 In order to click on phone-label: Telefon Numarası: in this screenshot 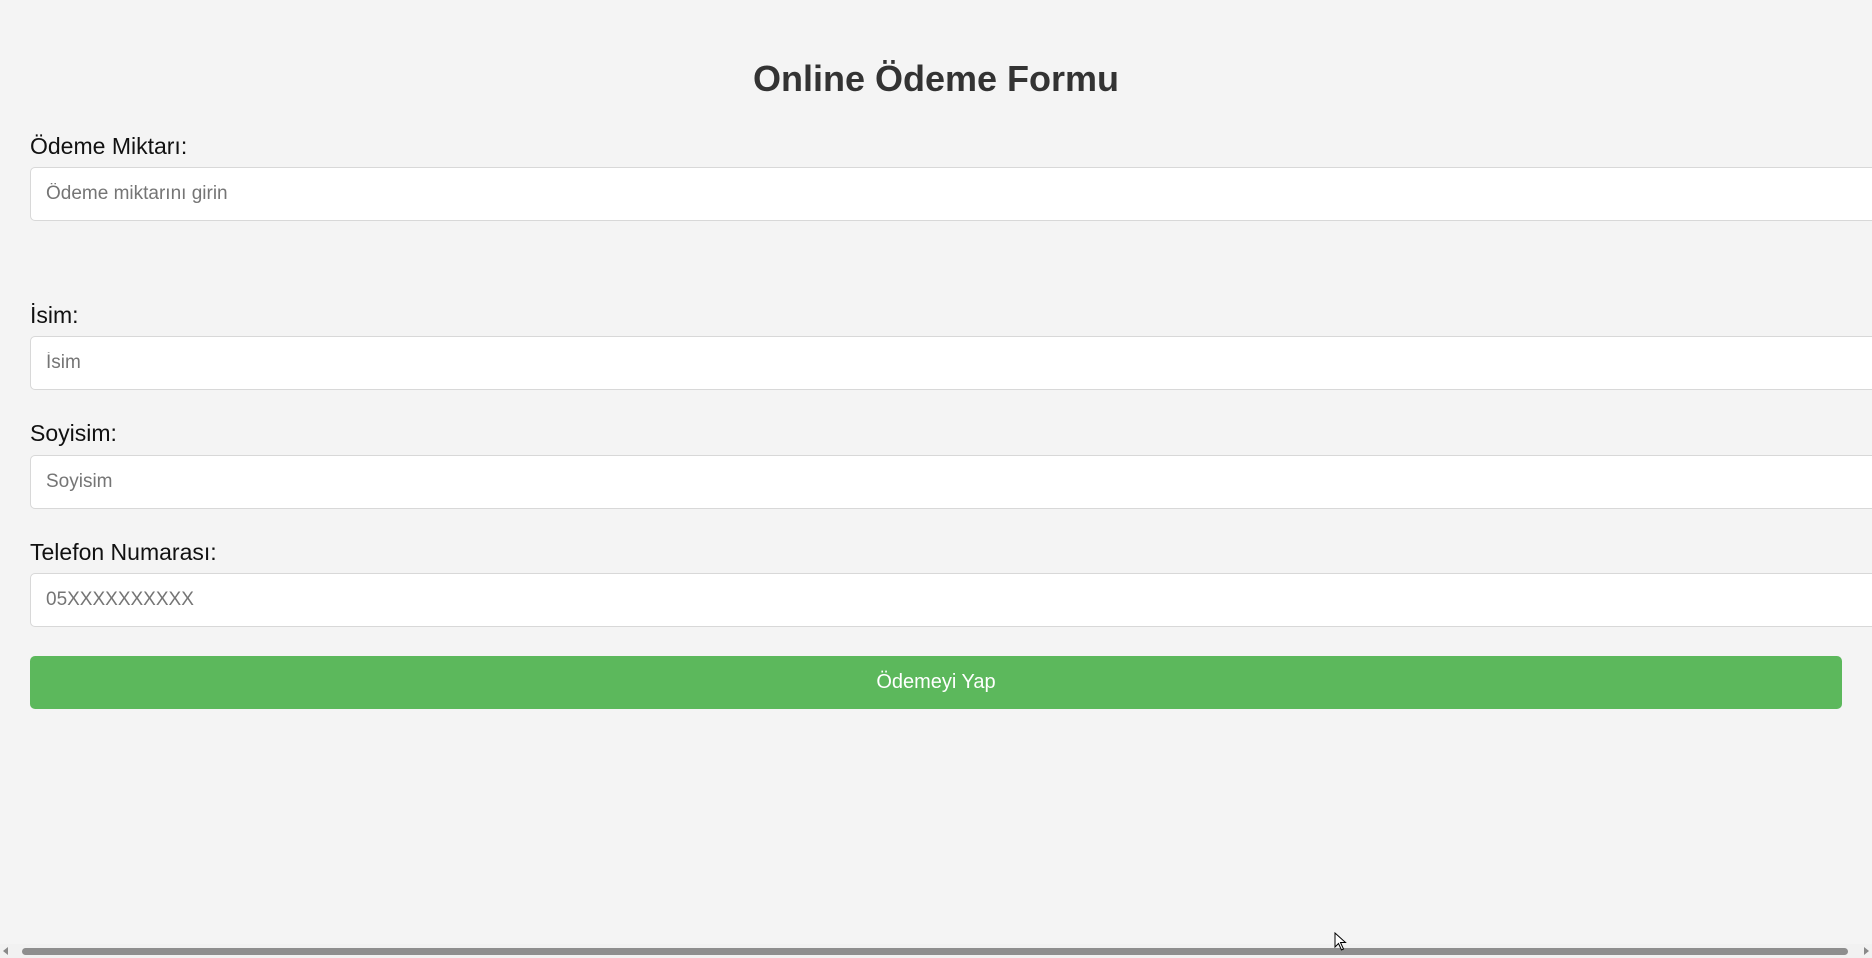, I will do `click(123, 552)`.